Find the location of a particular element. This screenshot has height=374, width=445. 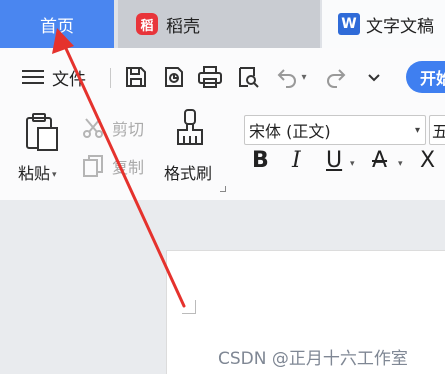

undo-dropdown-icon: ▾ is located at coordinates (303, 77).